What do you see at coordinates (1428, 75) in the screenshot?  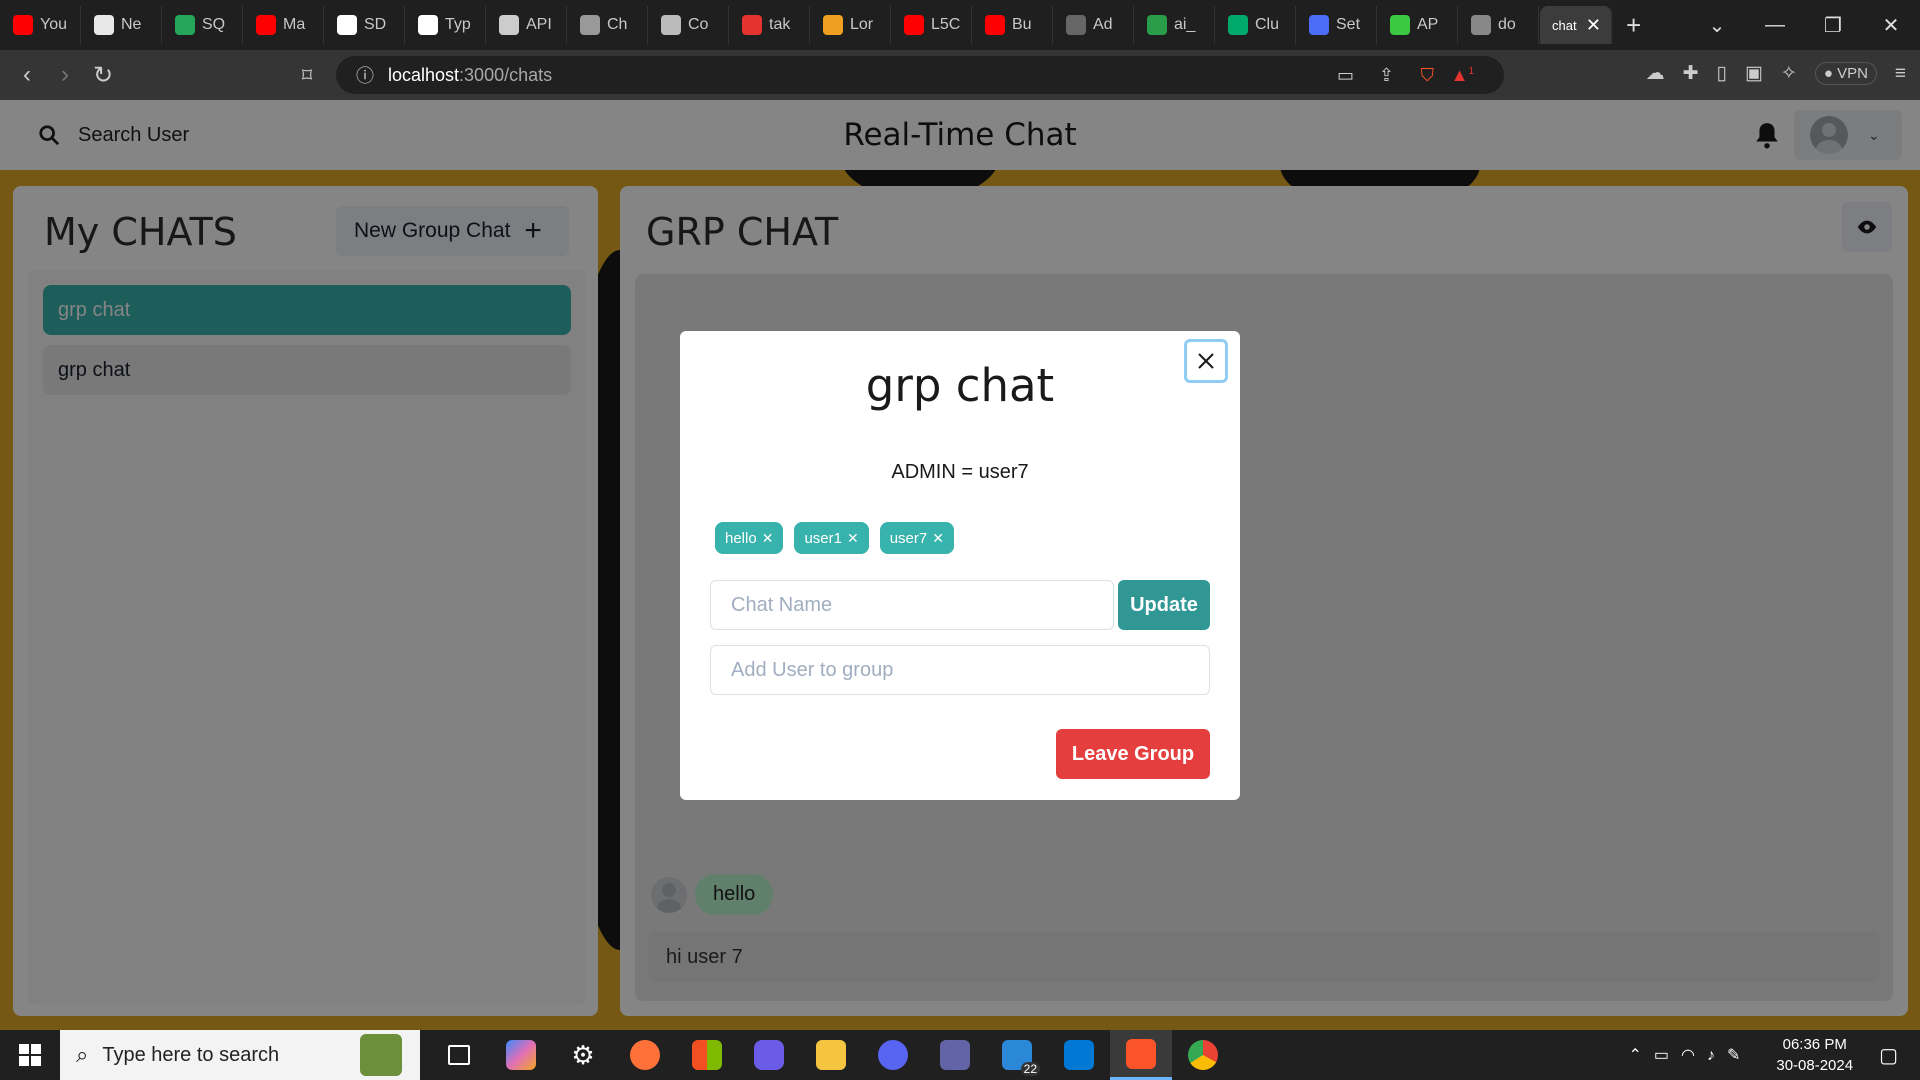 I see `brave-shield-icon: ⛉` at bounding box center [1428, 75].